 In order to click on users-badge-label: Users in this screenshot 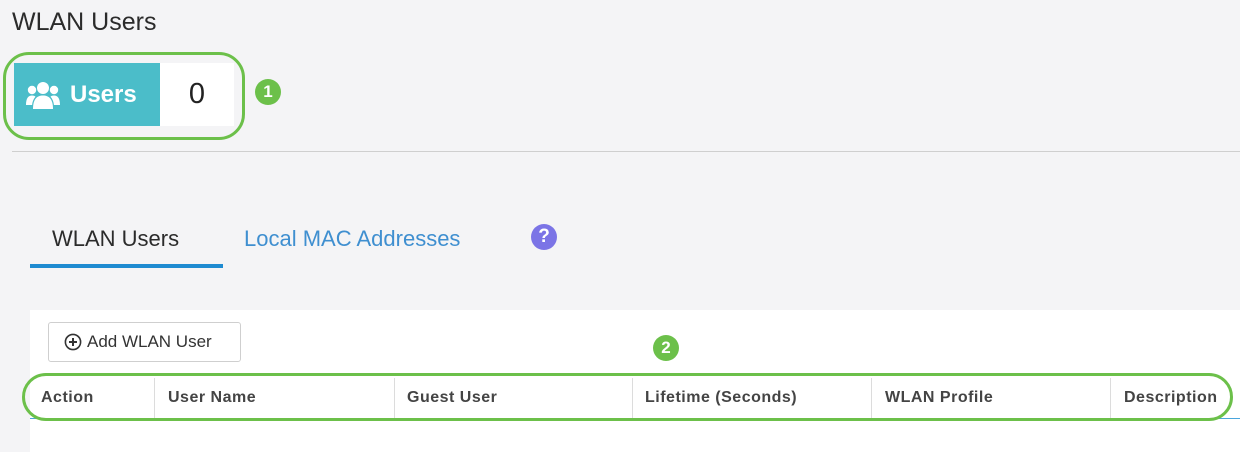, I will do `click(103, 94)`.